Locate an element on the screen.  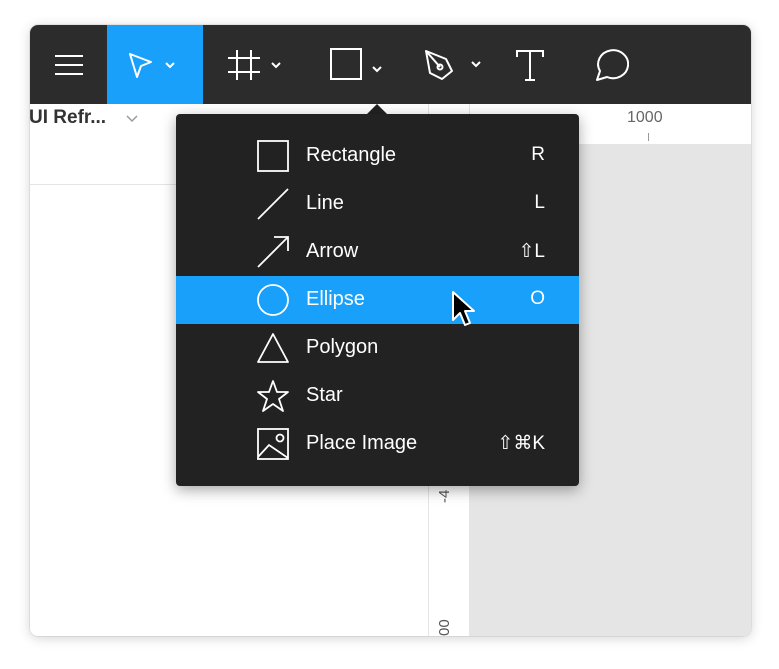
menu-item-shortcut: O is located at coordinates (537, 298).